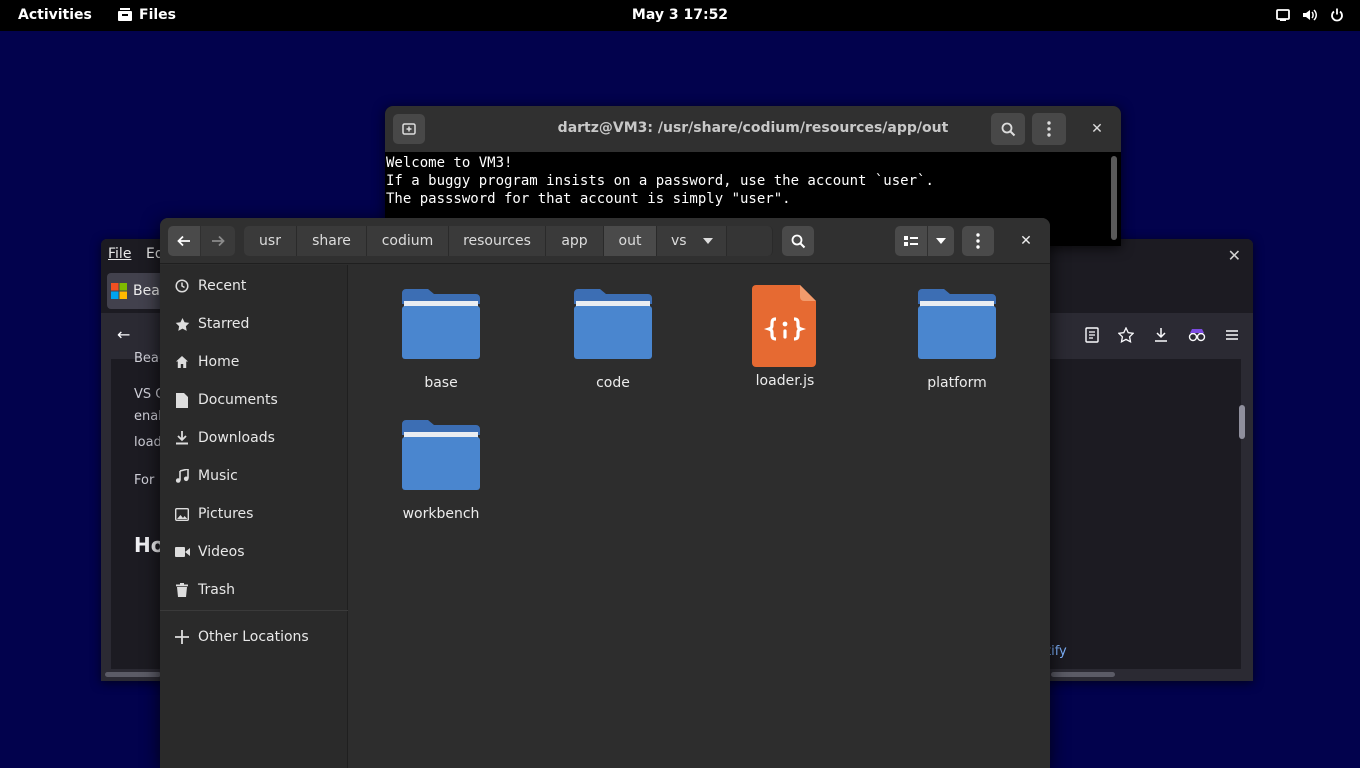  What do you see at coordinates (148, 442) in the screenshot?
I see `browser-text-line: load` at bounding box center [148, 442].